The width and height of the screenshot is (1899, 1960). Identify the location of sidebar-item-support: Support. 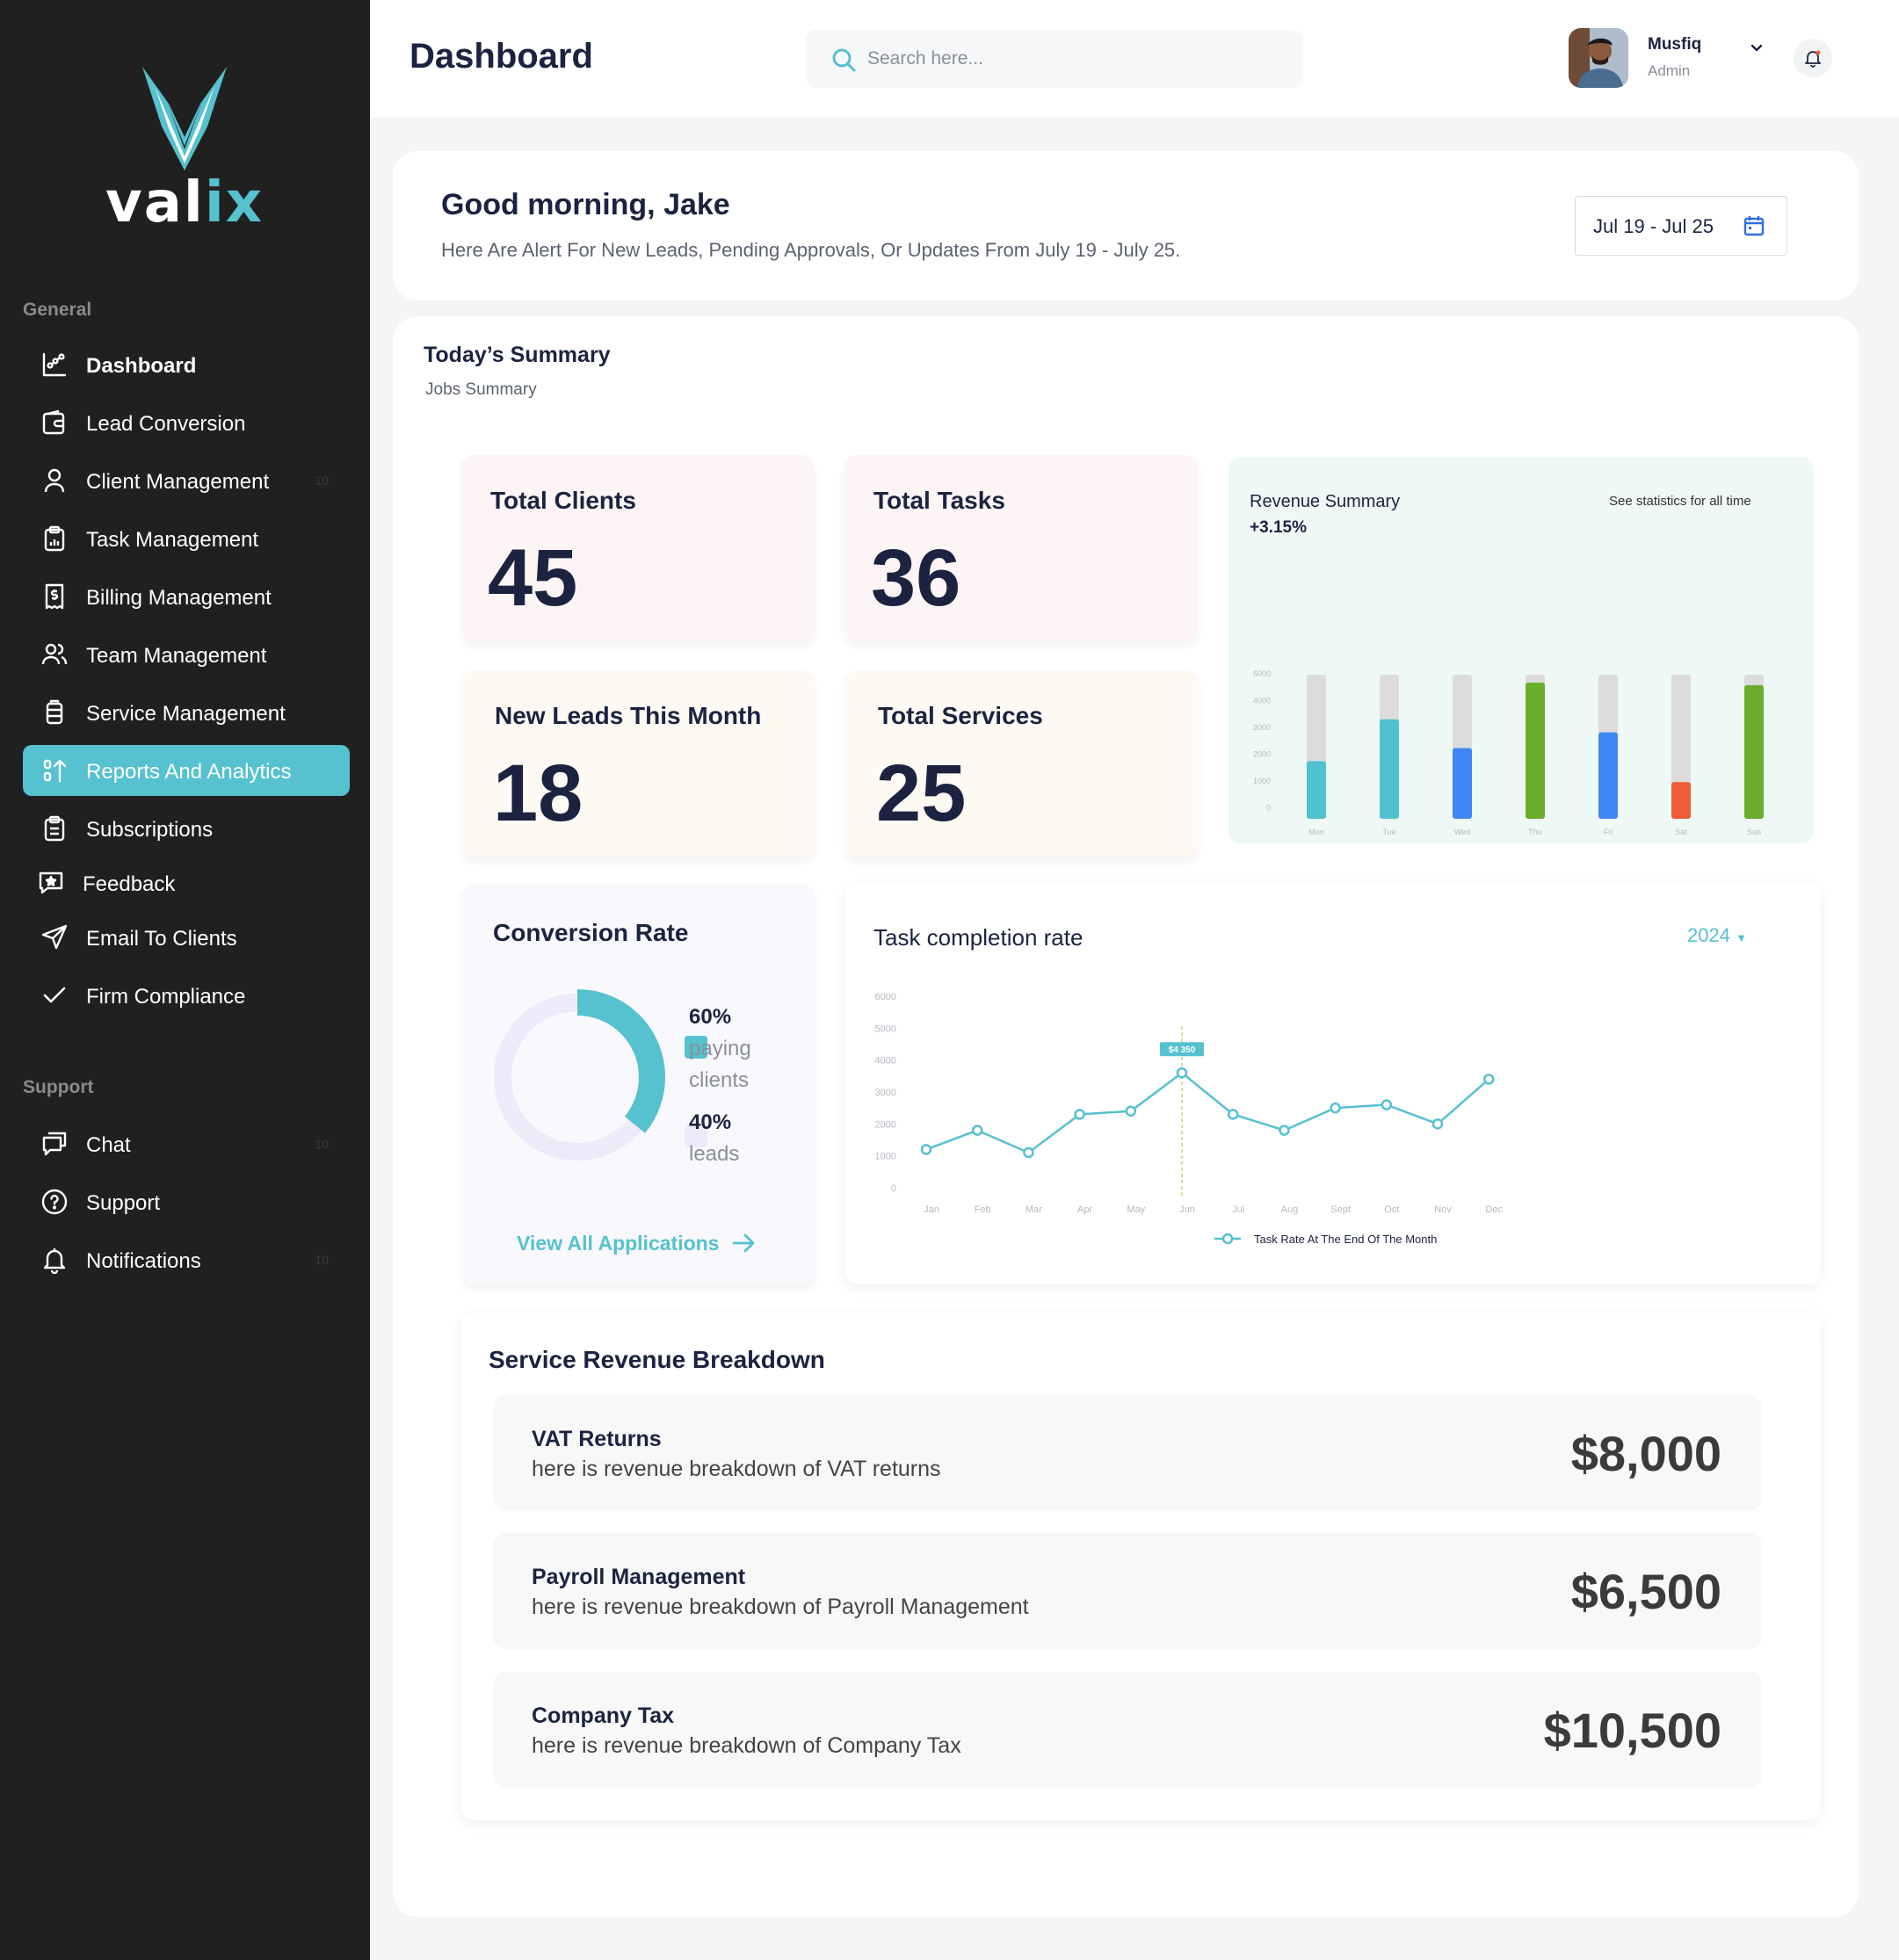
(187, 1201).